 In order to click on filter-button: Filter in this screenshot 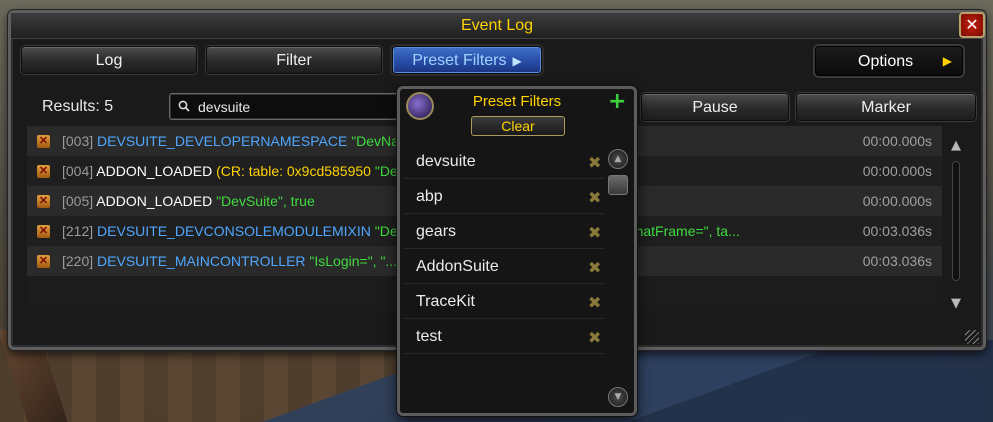, I will do `click(294, 60)`.